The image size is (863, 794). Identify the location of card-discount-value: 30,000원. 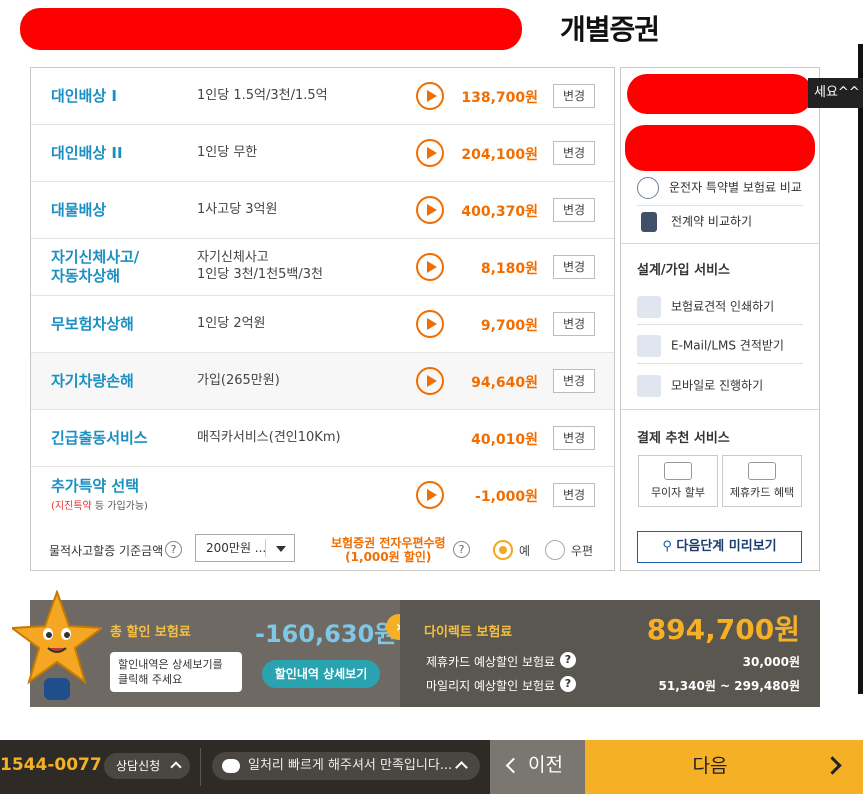
(771, 662).